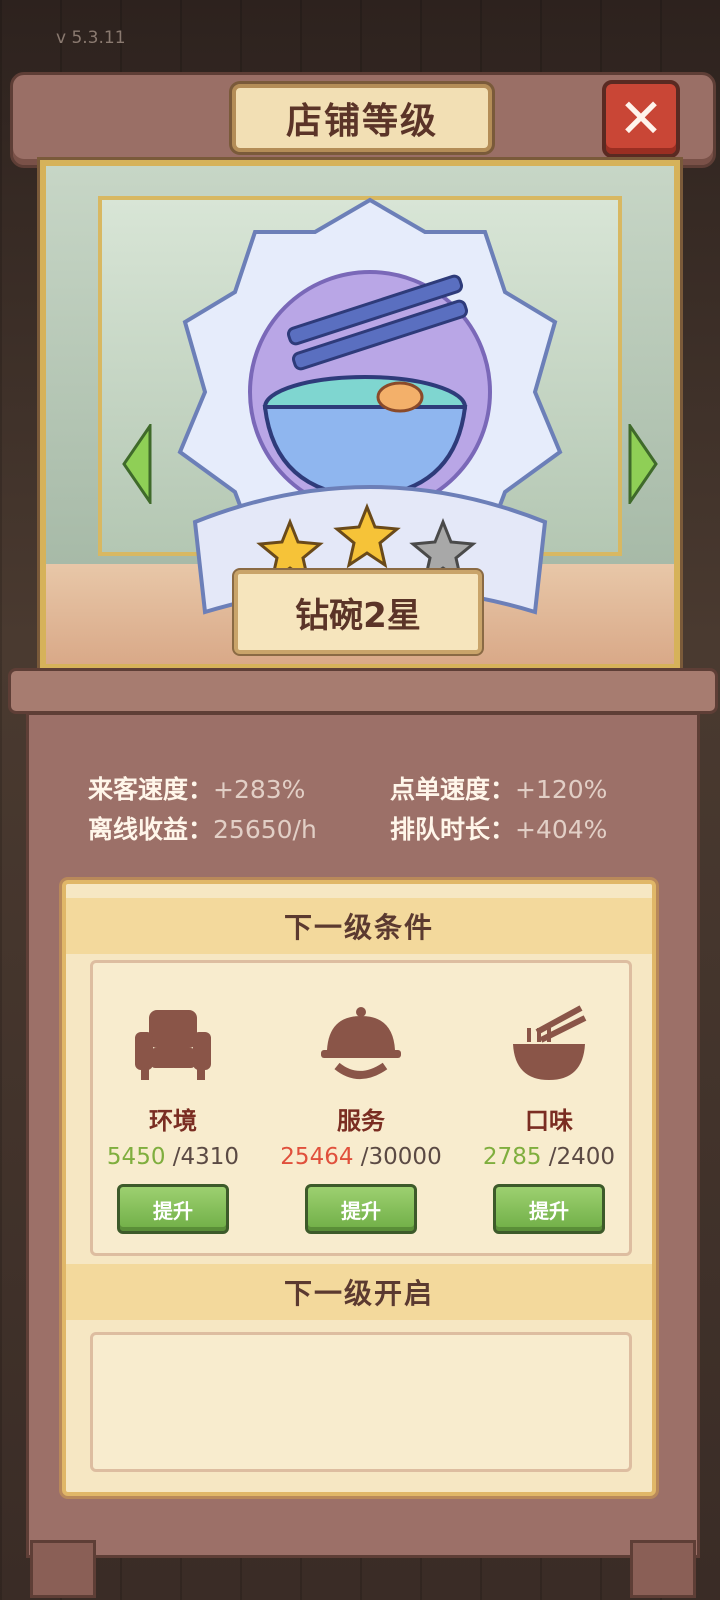  Describe the element at coordinates (663, 1569) in the screenshot. I see `panel-foot-right` at that location.